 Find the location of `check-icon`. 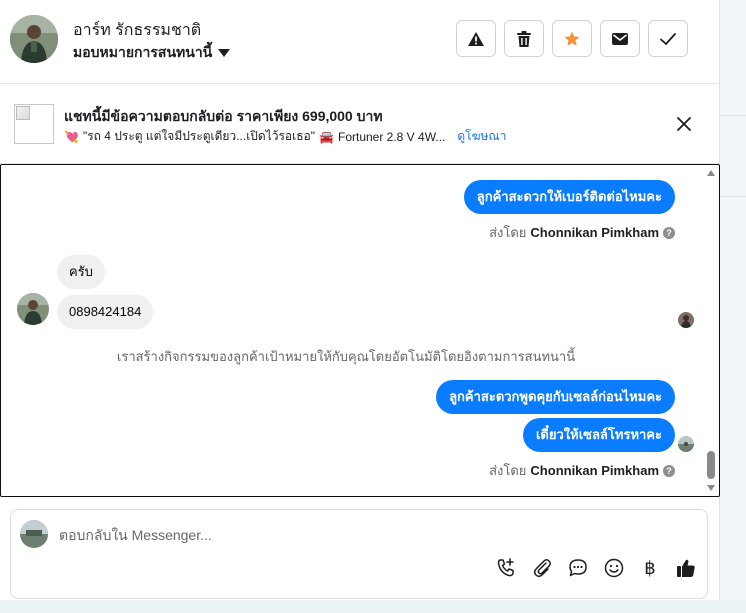

check-icon is located at coordinates (668, 38).